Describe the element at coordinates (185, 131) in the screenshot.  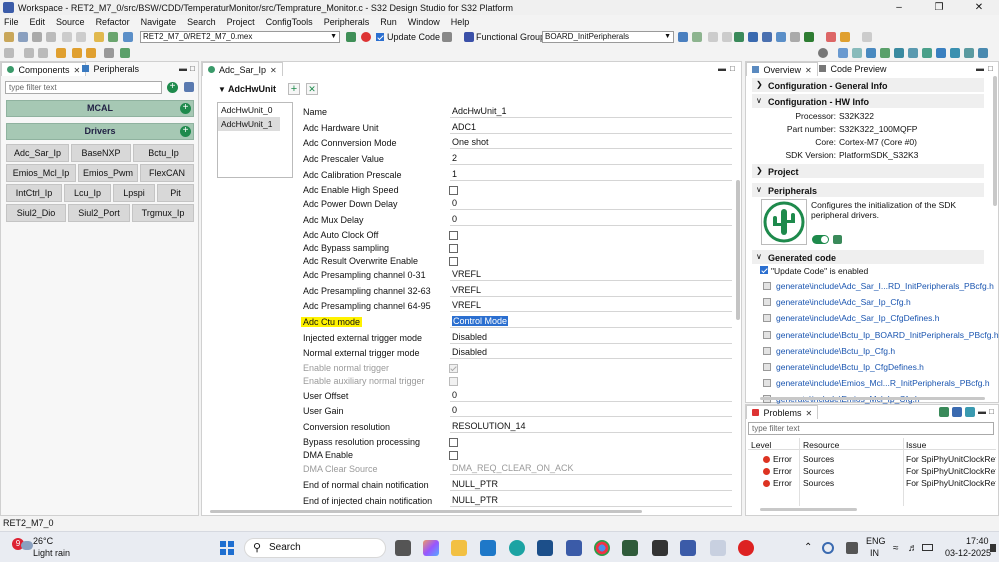
I see `add-driver-icon: +` at that location.